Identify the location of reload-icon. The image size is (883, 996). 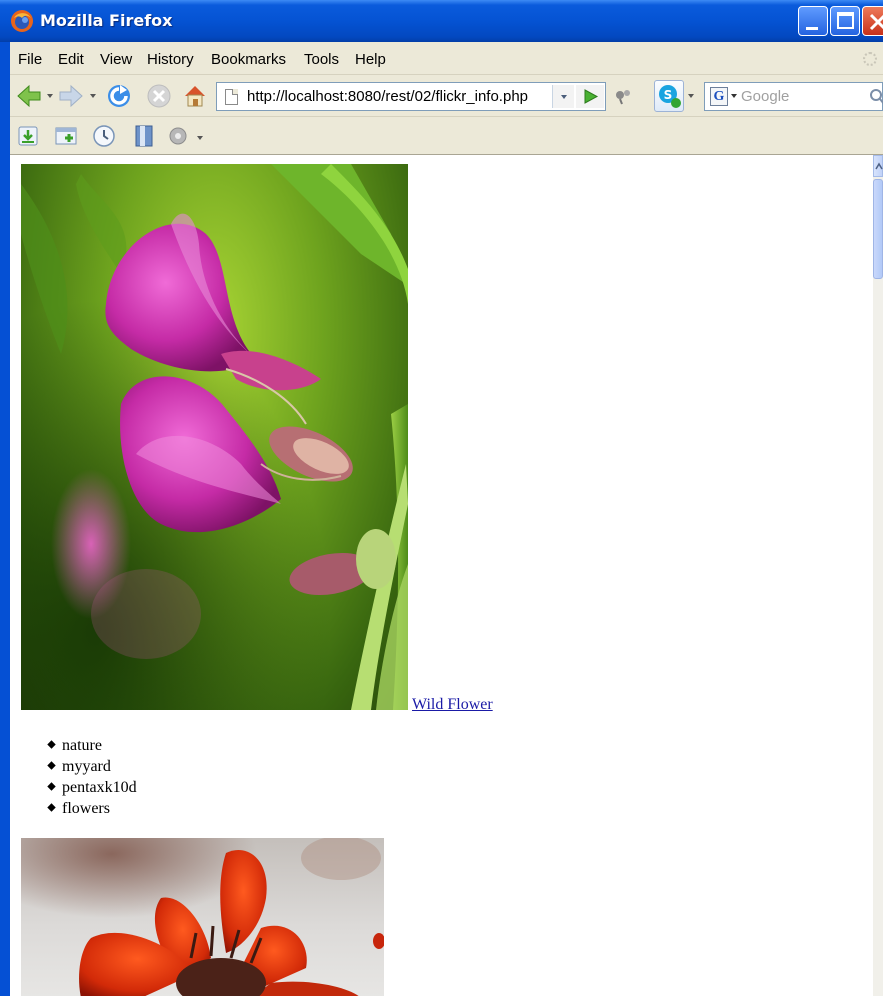
(119, 96).